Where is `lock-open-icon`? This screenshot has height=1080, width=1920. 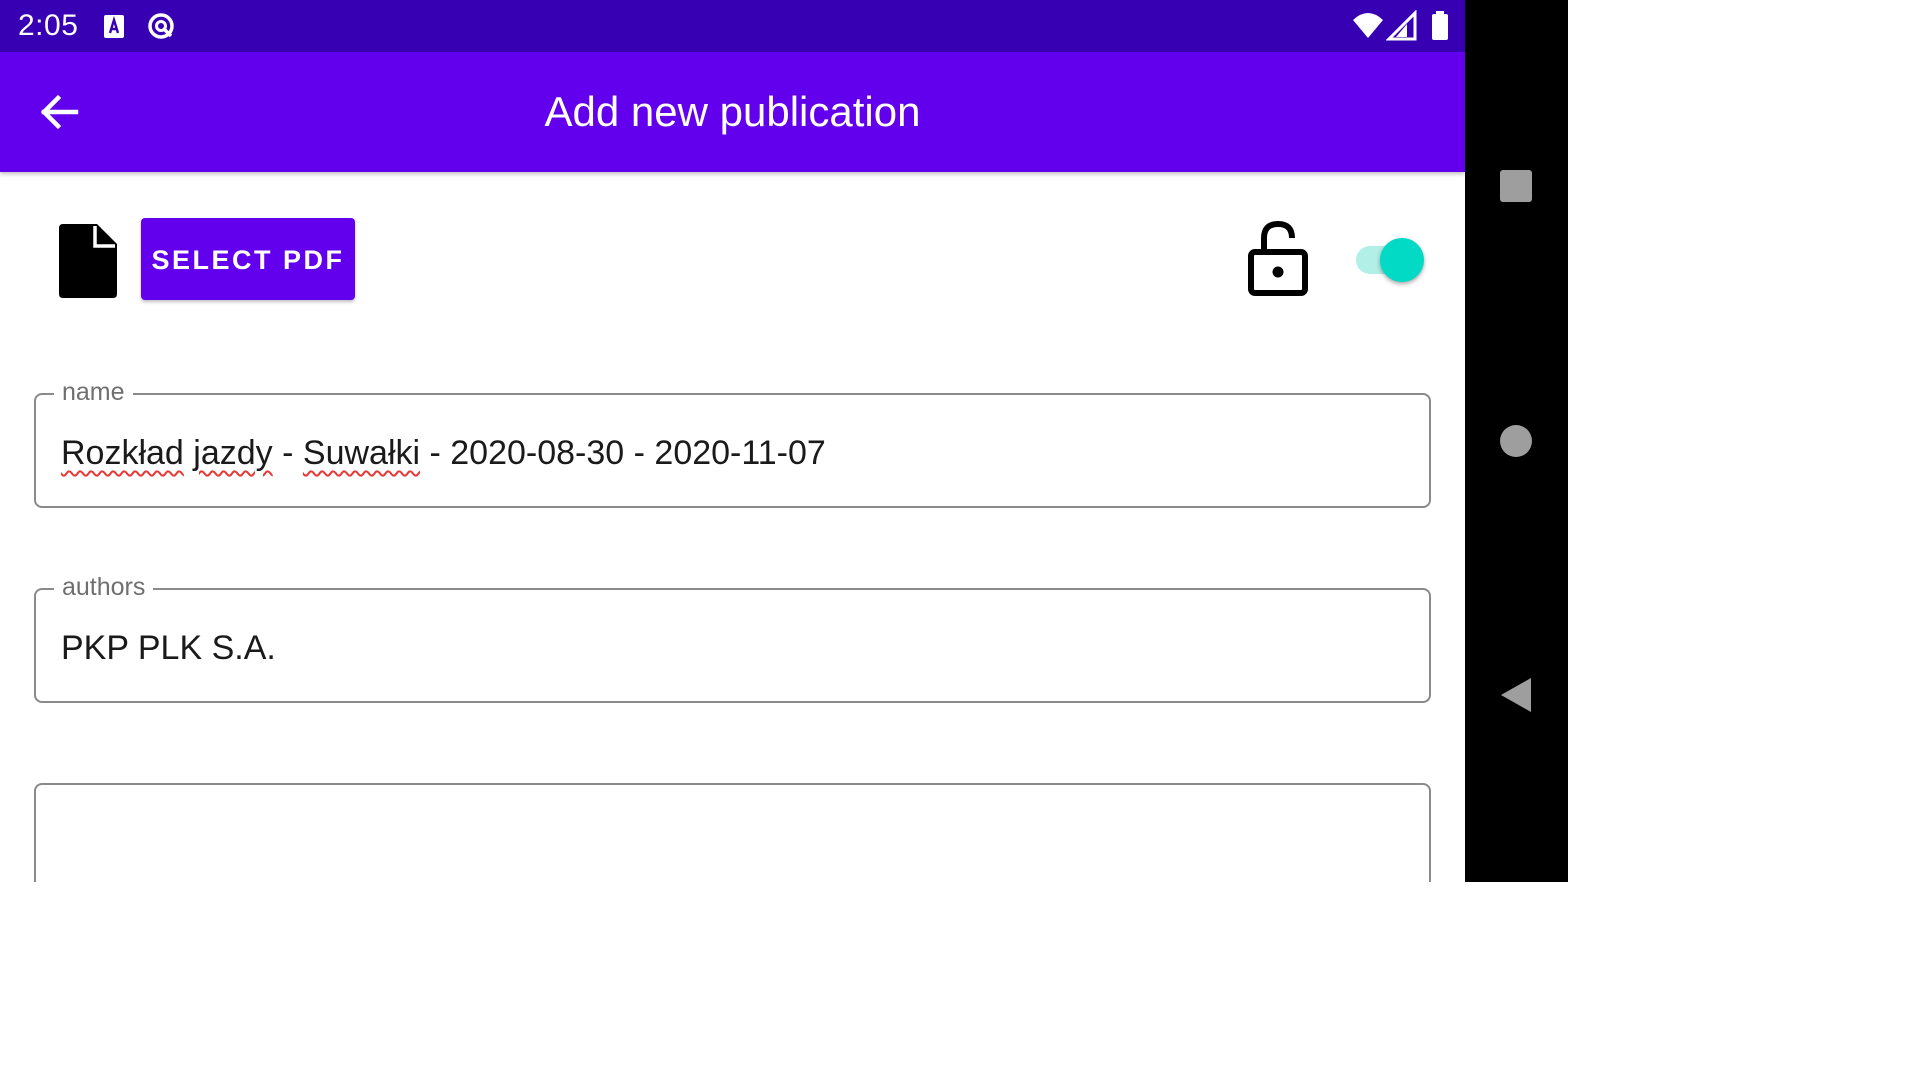
lock-open-icon is located at coordinates (1278, 258).